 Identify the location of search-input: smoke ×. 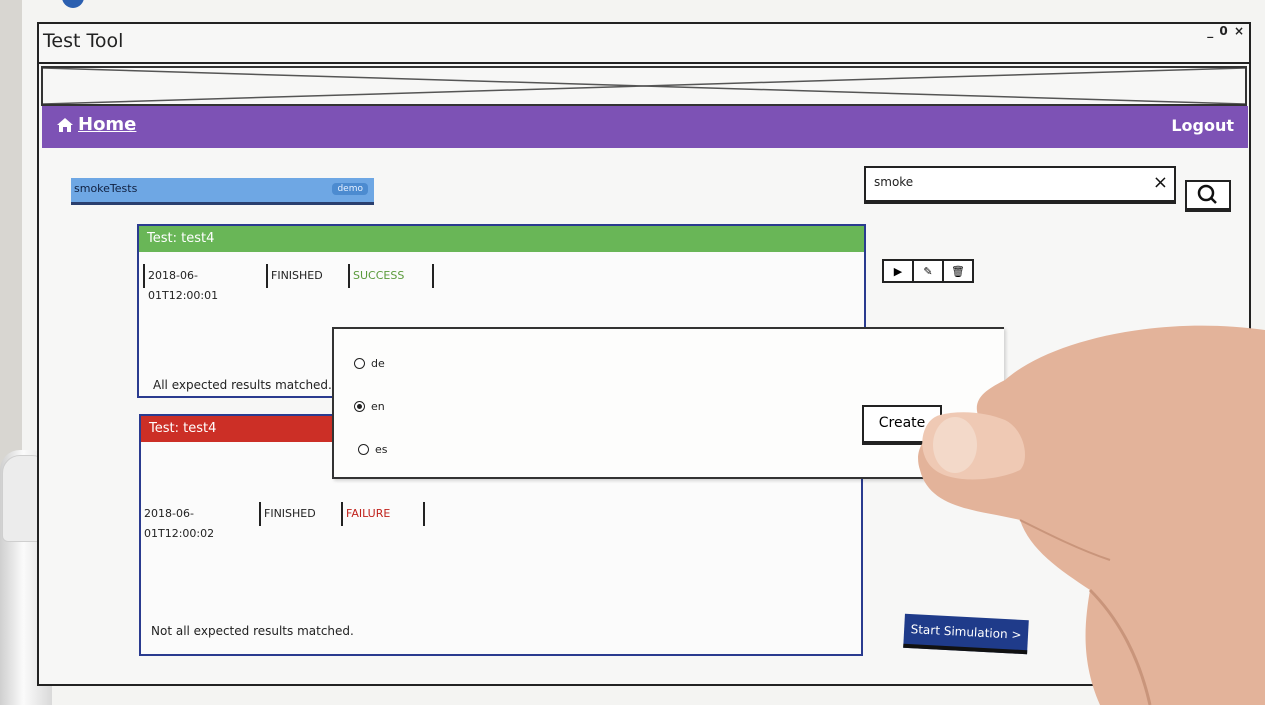
(1020, 185).